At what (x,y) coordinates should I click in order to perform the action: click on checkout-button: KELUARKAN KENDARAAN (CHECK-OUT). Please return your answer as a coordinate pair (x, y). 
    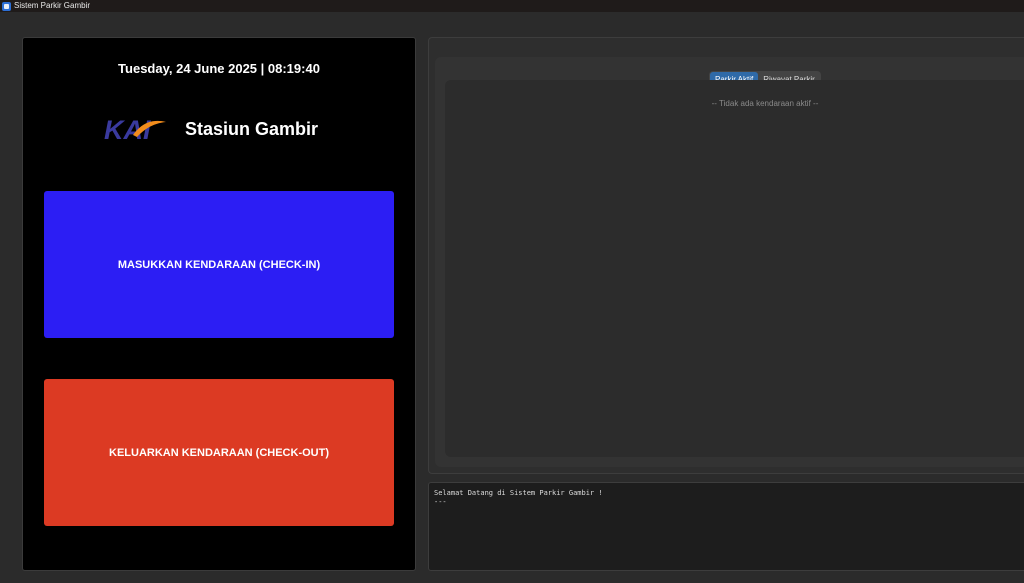
    Looking at the image, I should click on (219, 452).